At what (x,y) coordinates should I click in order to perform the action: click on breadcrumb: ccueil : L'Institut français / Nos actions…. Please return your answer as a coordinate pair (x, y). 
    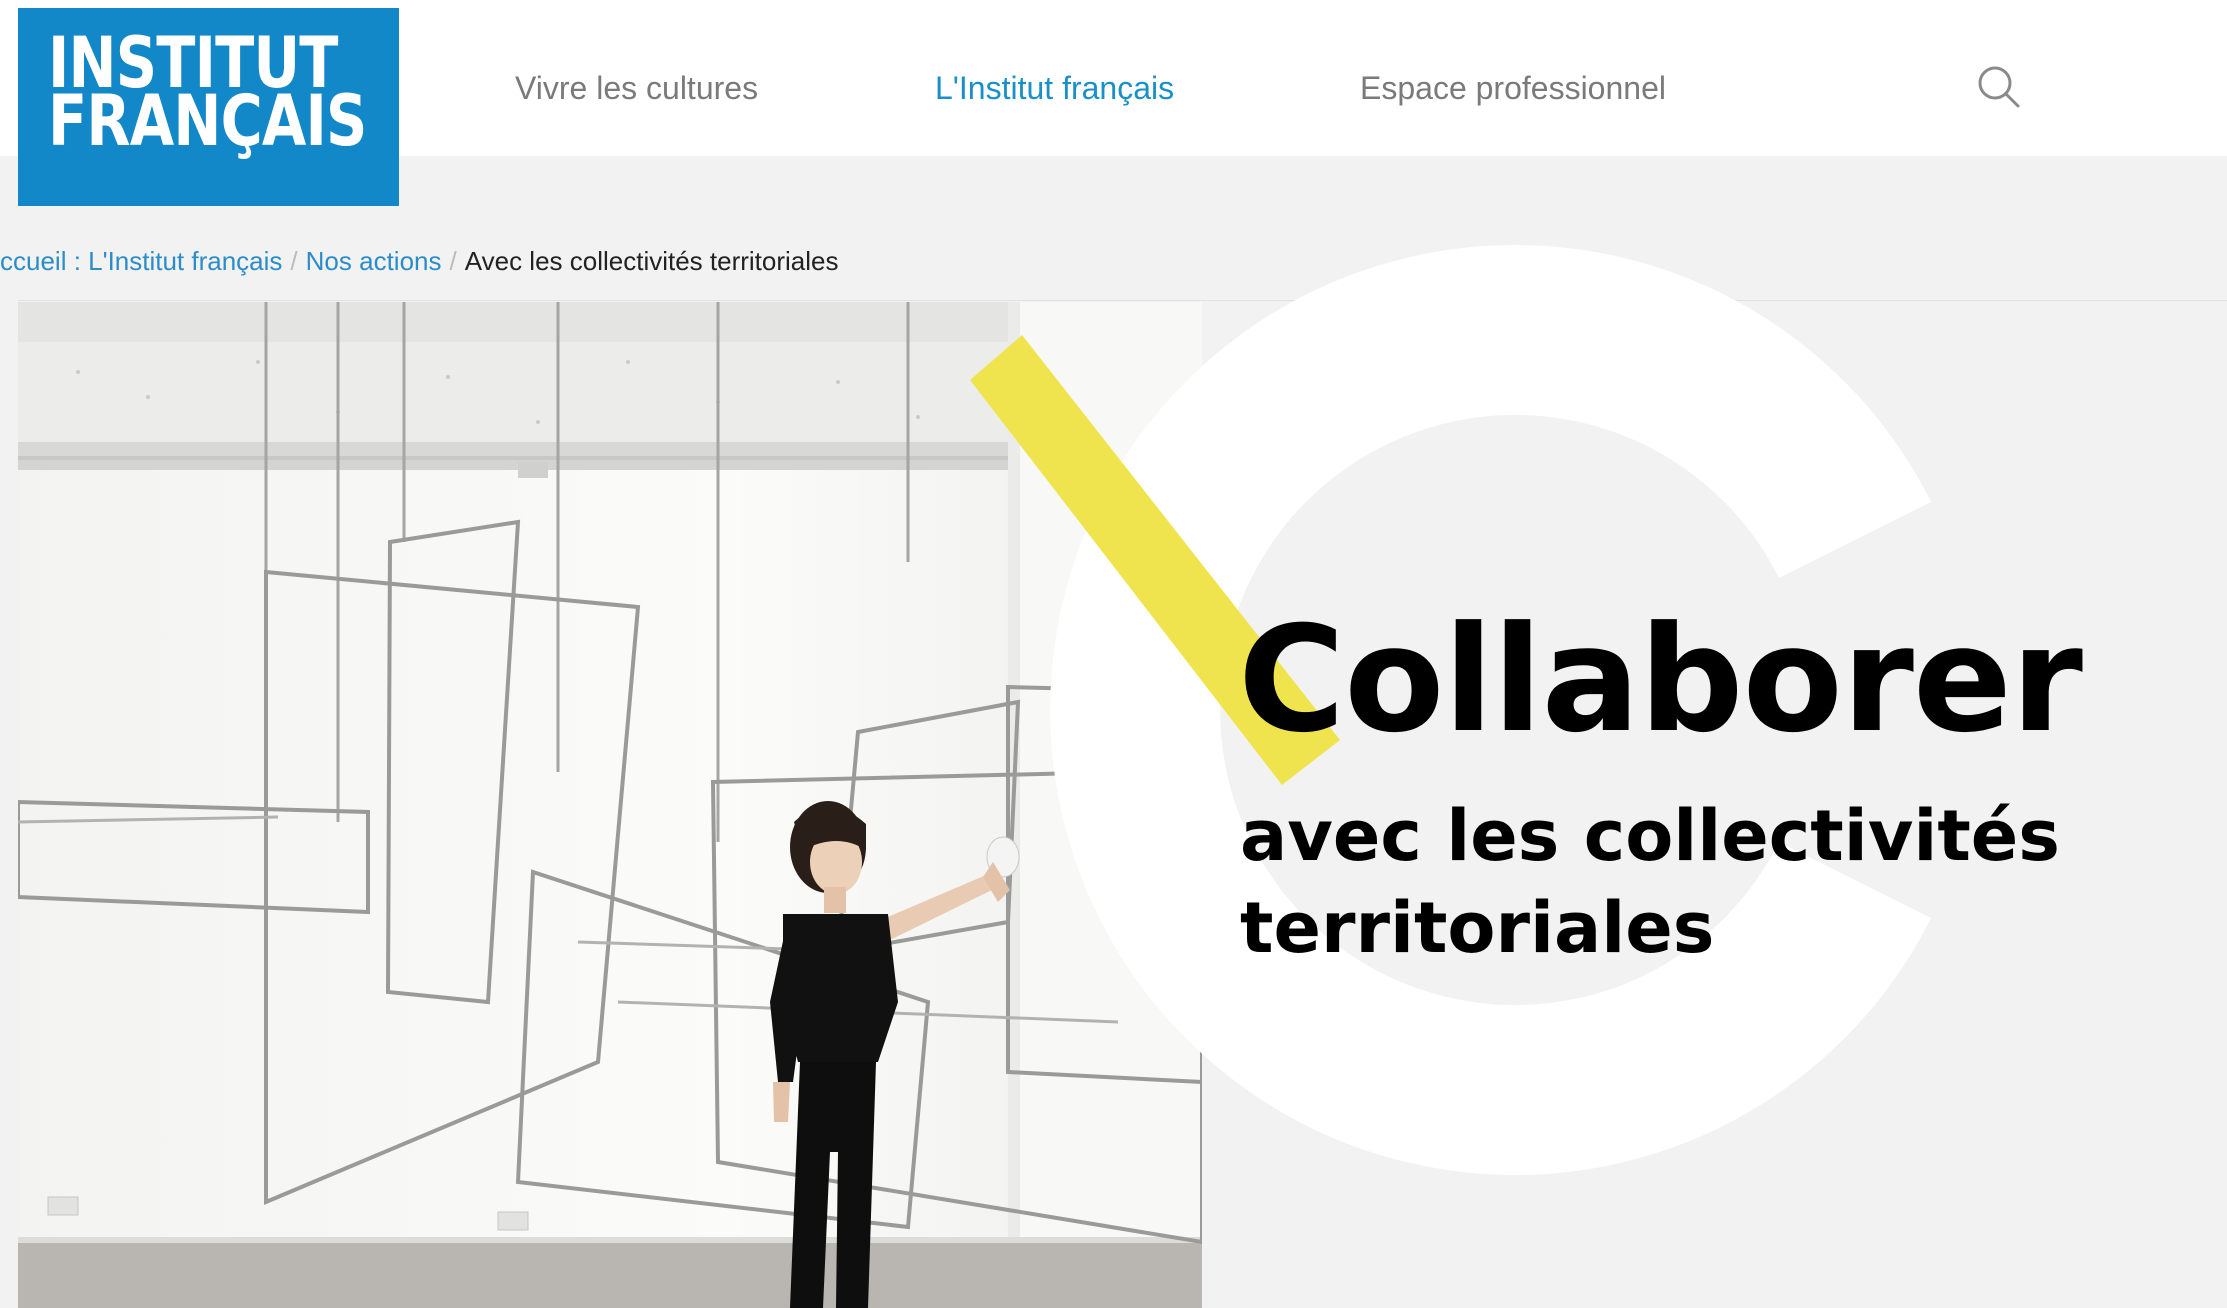
    Looking at the image, I should click on (419, 261).